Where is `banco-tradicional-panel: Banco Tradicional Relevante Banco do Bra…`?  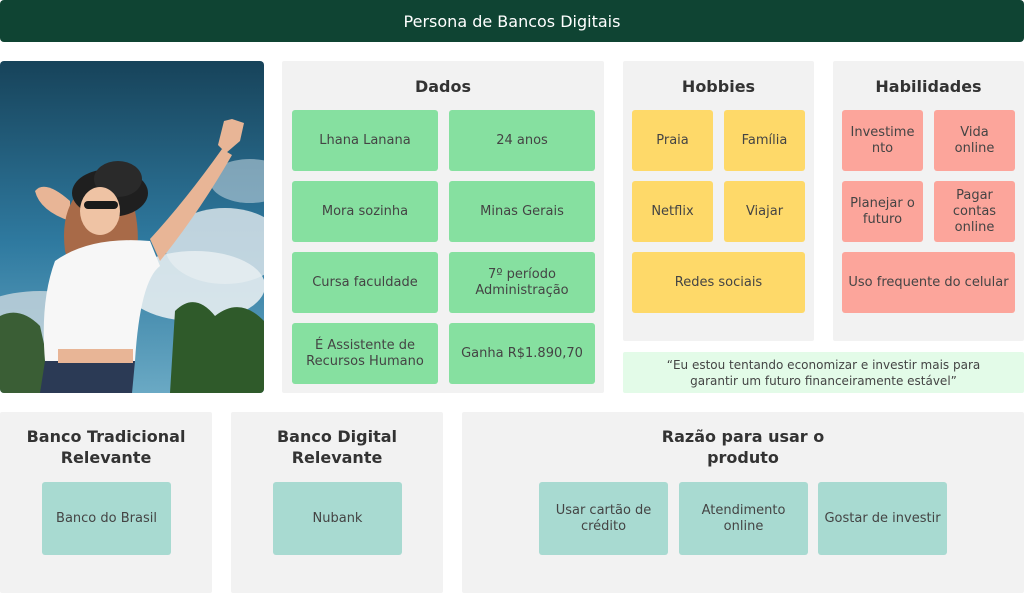 banco-tradicional-panel: Banco Tradicional Relevante Banco do Bra… is located at coordinates (106, 502).